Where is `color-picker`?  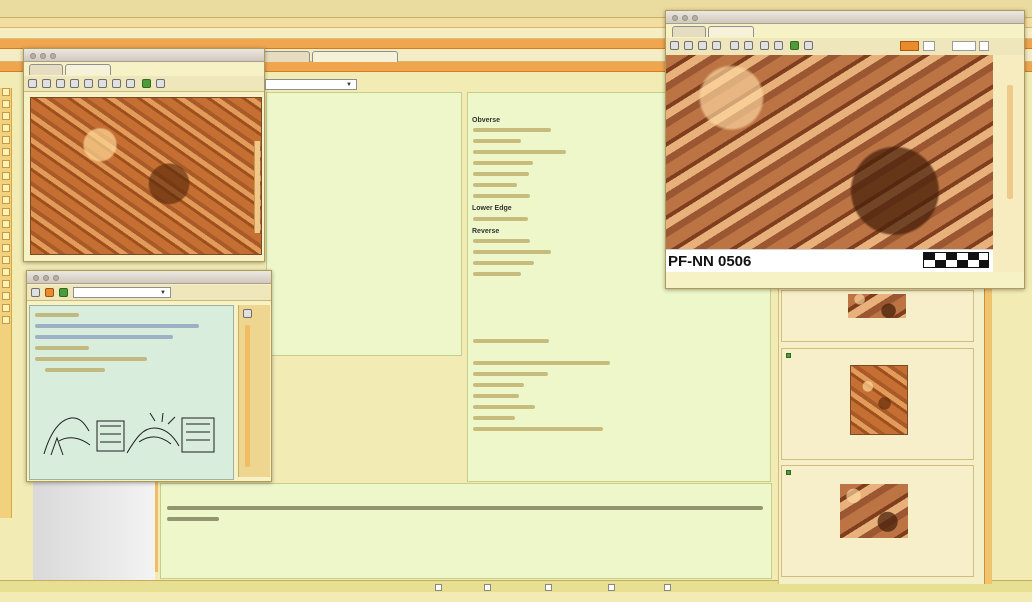
color-picker is located at coordinates (909, 46).